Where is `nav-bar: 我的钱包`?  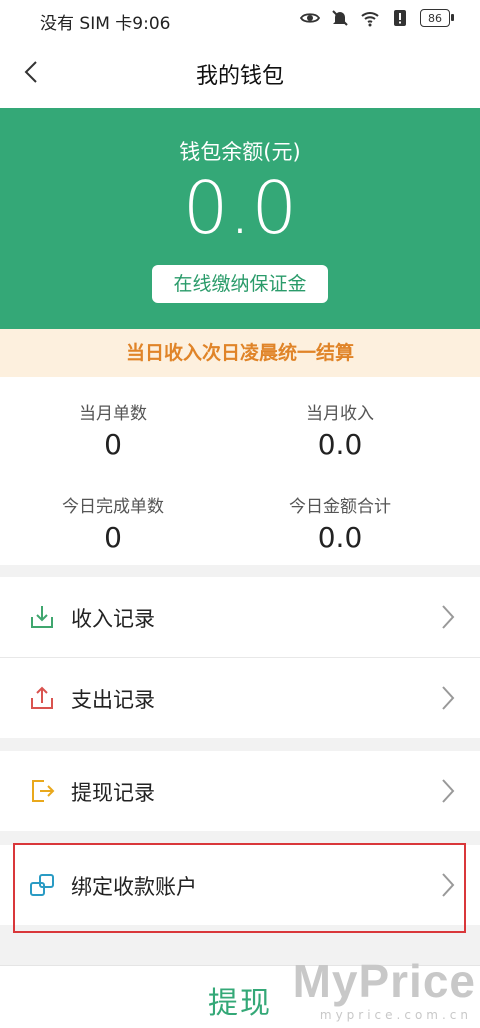 nav-bar: 我的钱包 is located at coordinates (240, 73).